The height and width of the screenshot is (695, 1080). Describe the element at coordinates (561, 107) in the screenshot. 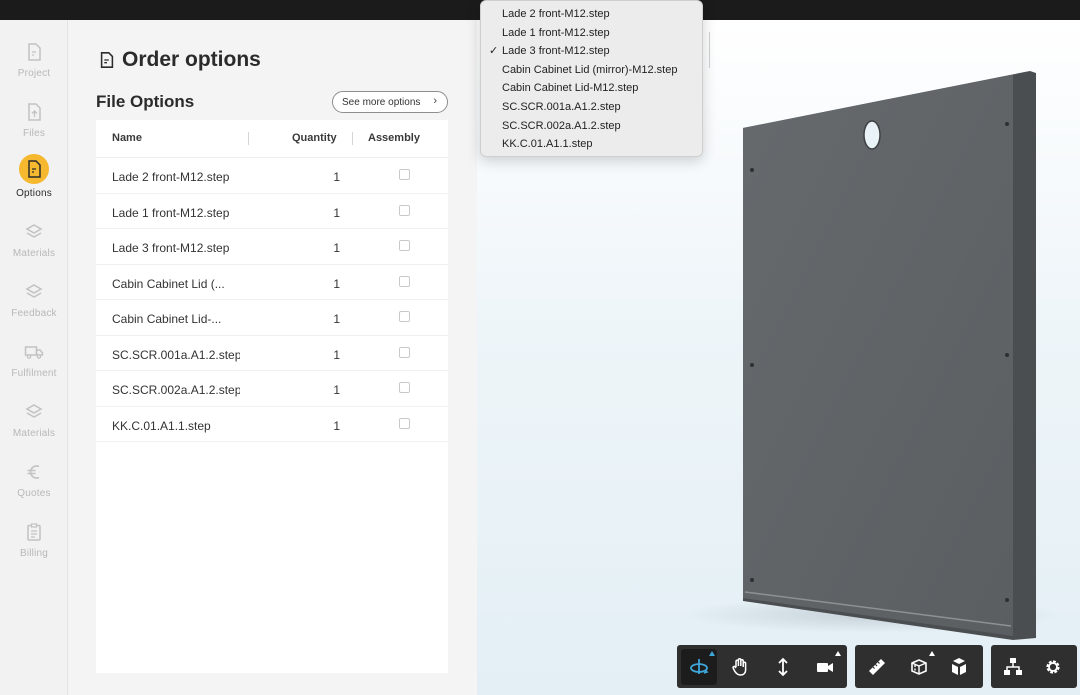

I see `dropdown-option-label: SC.SCR.001a.A1.2.step` at that location.